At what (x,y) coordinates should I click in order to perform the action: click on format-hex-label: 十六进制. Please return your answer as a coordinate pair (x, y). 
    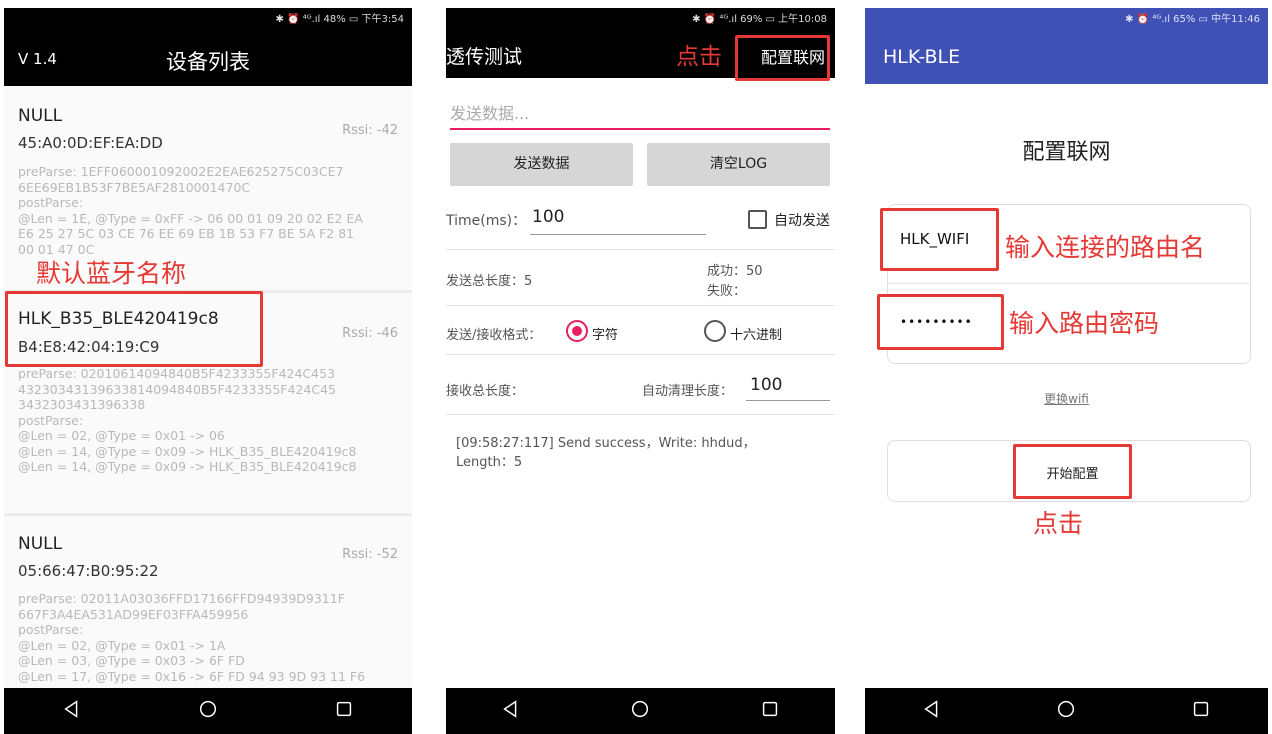
    Looking at the image, I should click on (756, 335).